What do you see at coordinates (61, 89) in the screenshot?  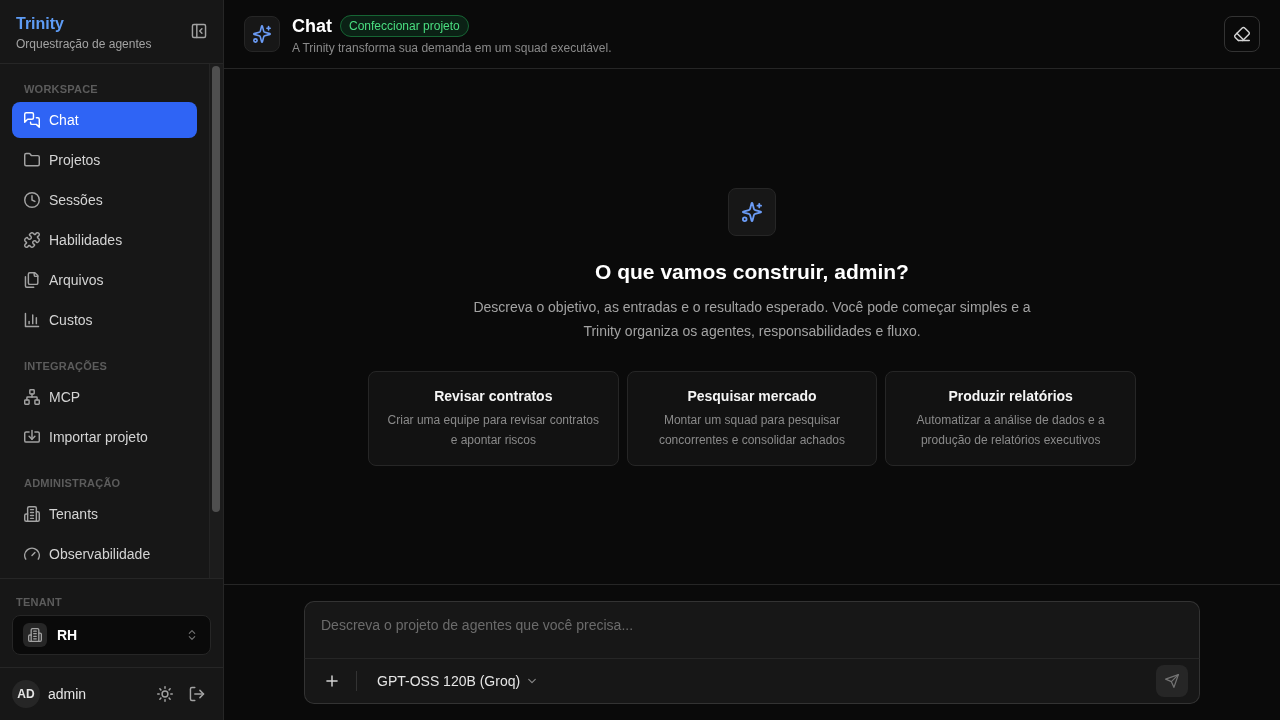 I see `section-label: WORKSPACE` at bounding box center [61, 89].